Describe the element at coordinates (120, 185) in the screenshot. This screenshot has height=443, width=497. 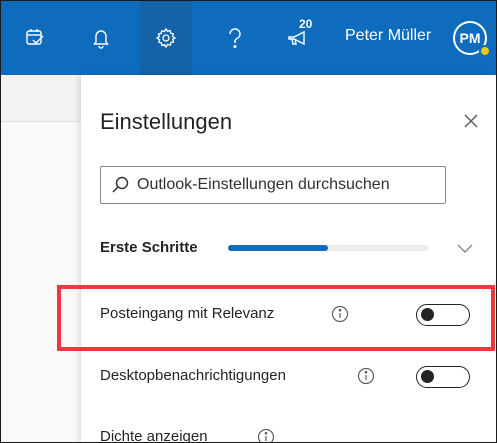
I see `search-icon` at that location.